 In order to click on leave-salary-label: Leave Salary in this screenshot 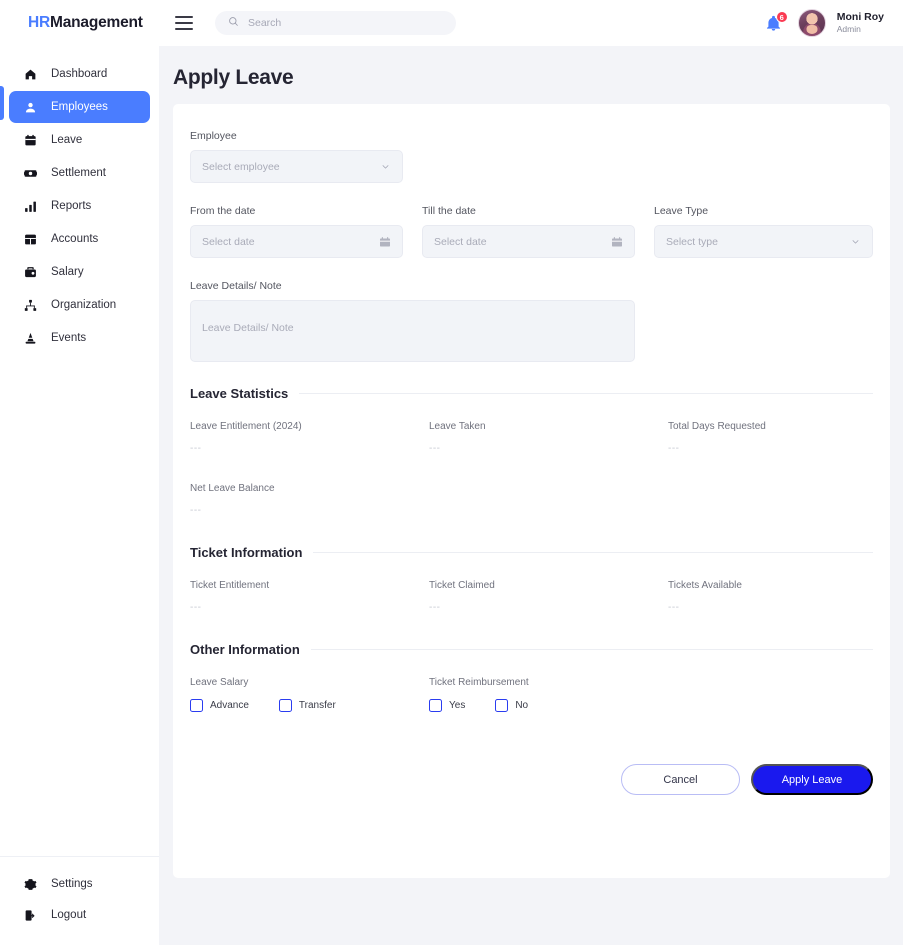, I will do `click(219, 682)`.